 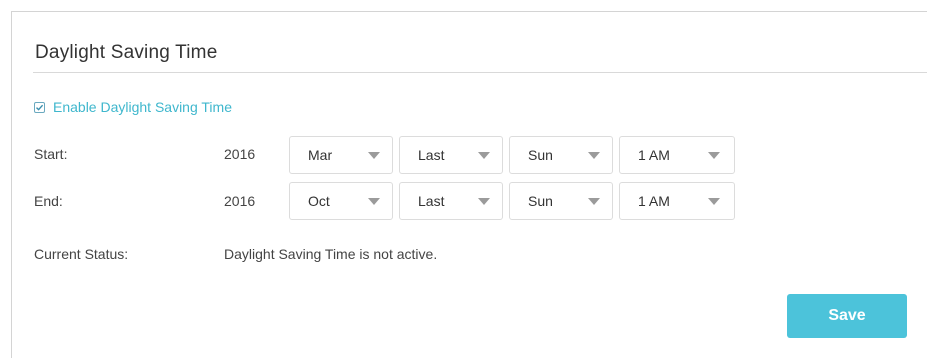 I want to click on start-time-select: 1 AM, so click(x=677, y=155).